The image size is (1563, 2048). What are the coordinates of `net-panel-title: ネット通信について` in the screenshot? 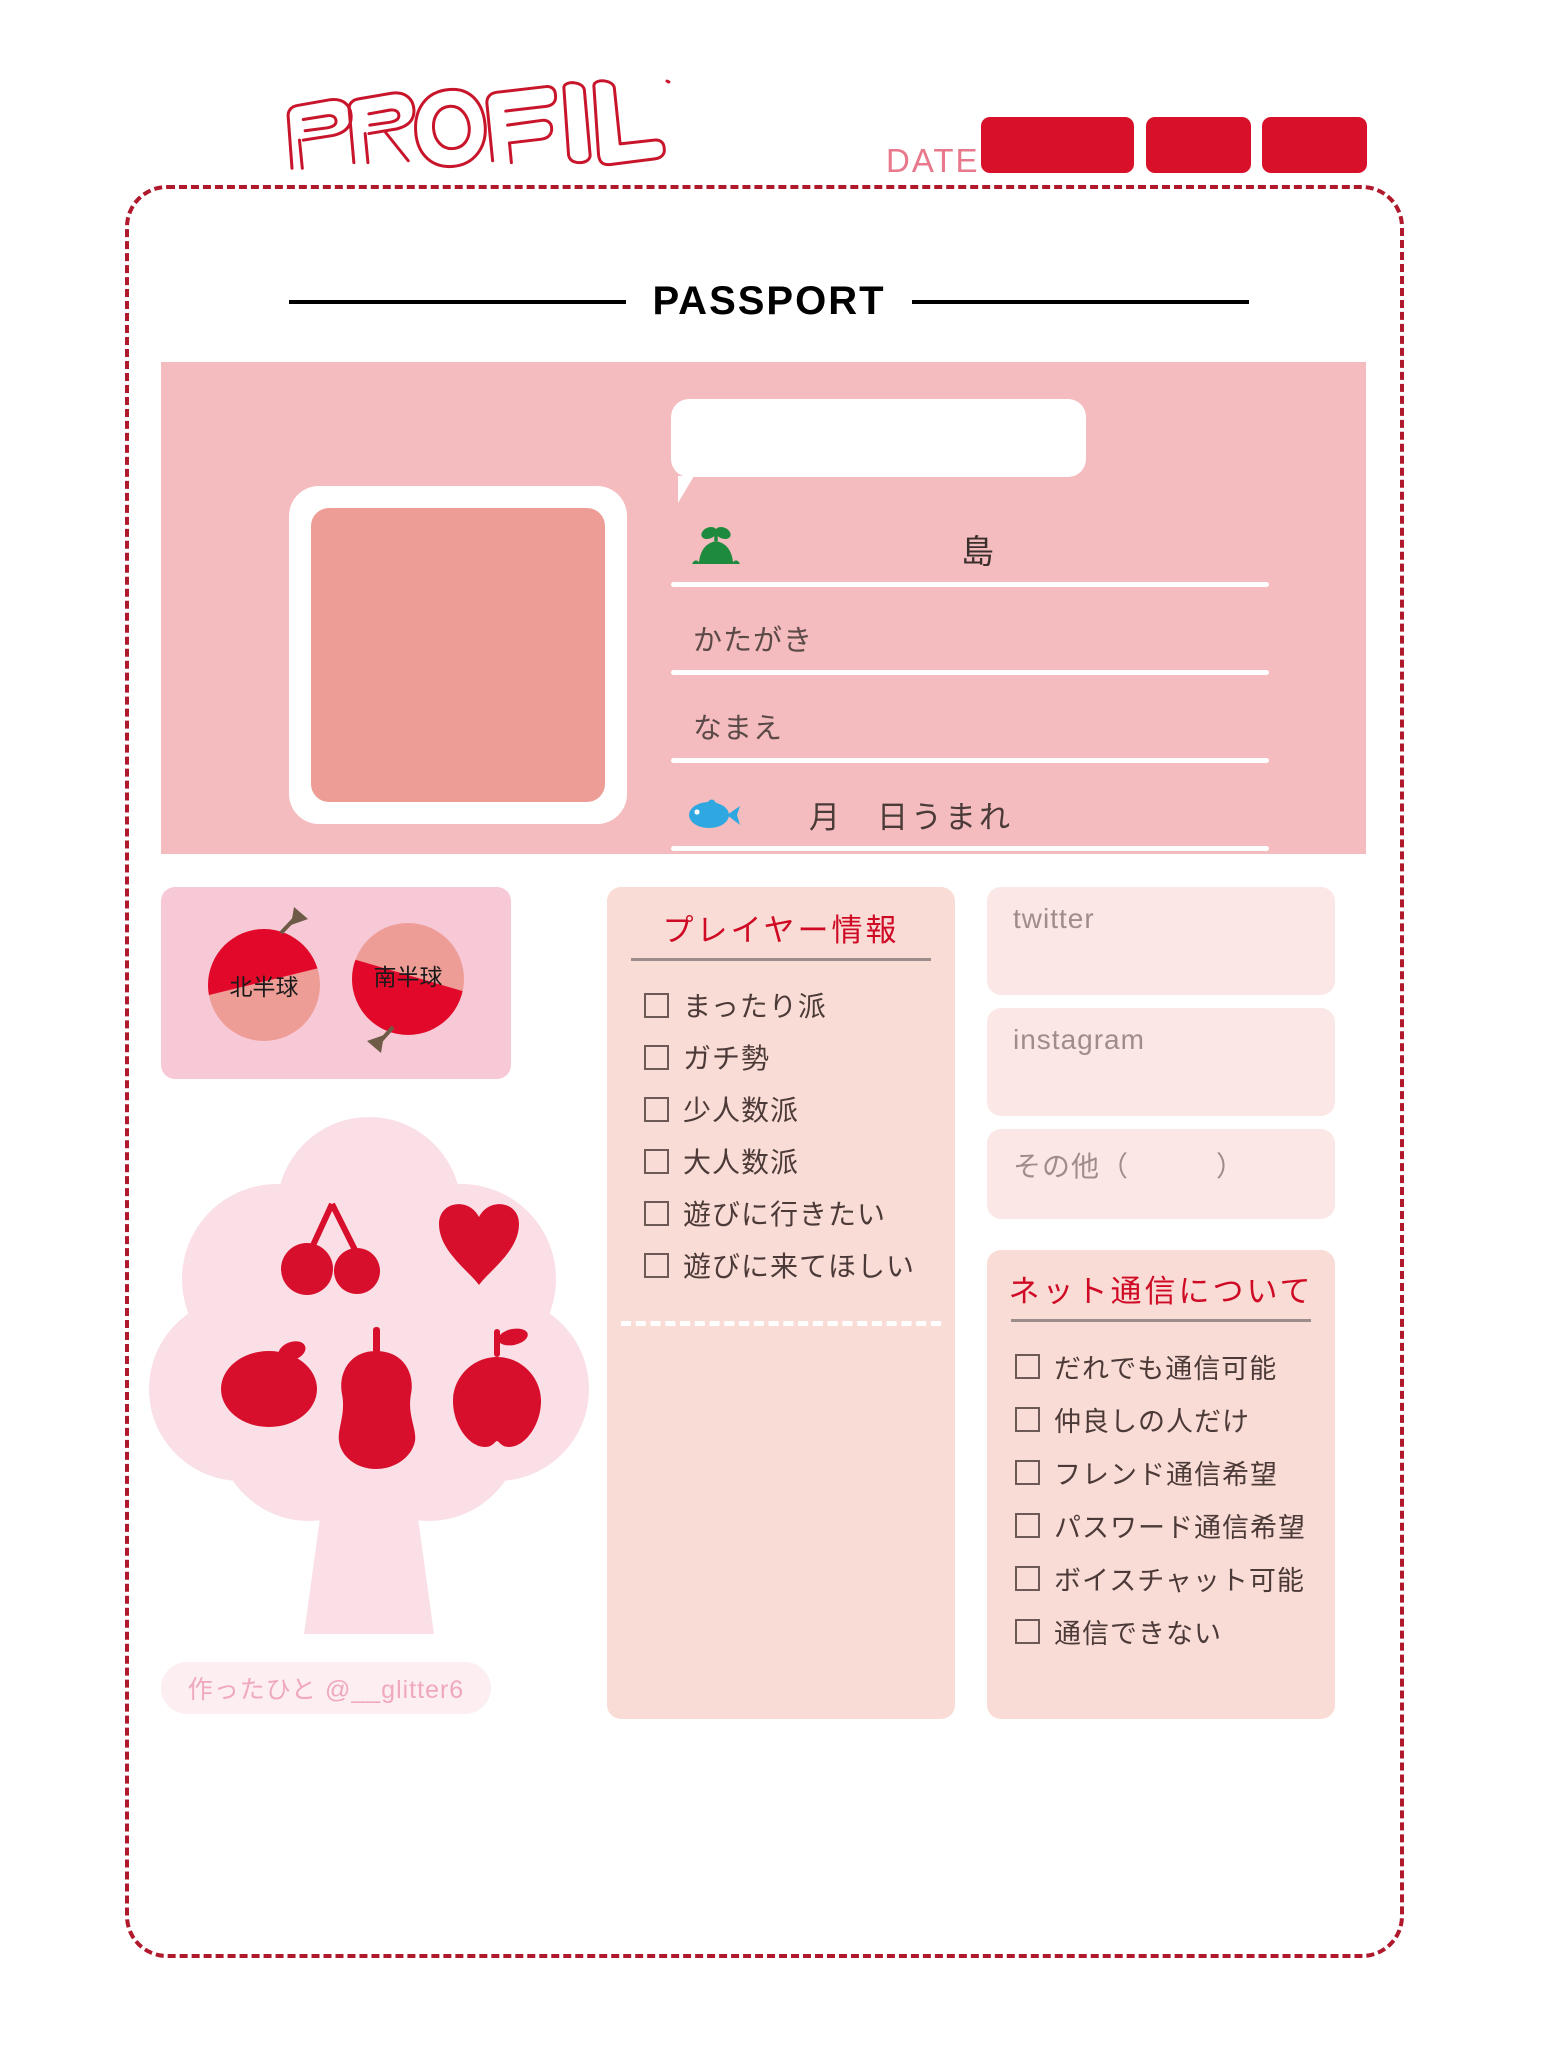 It's located at (1161, 1291).